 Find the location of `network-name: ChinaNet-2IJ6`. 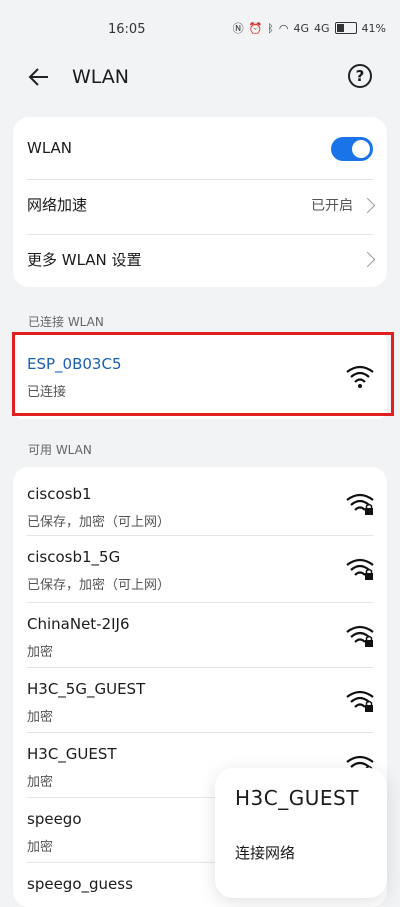

network-name: ChinaNet-2IJ6 is located at coordinates (78, 624).